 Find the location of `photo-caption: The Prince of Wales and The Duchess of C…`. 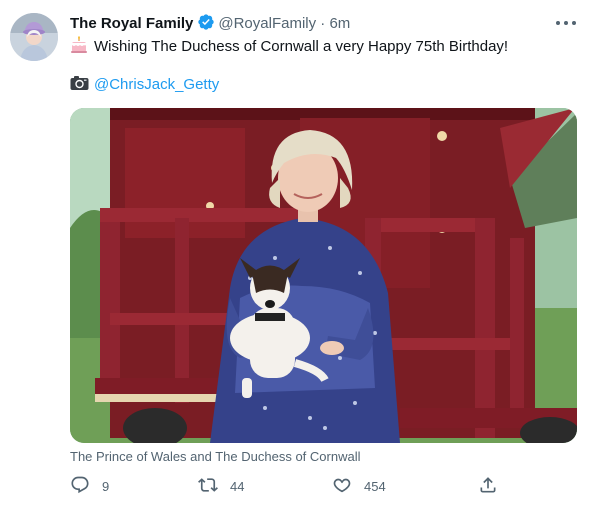

photo-caption: The Prince of Wales and The Duchess of C… is located at coordinates (215, 456).